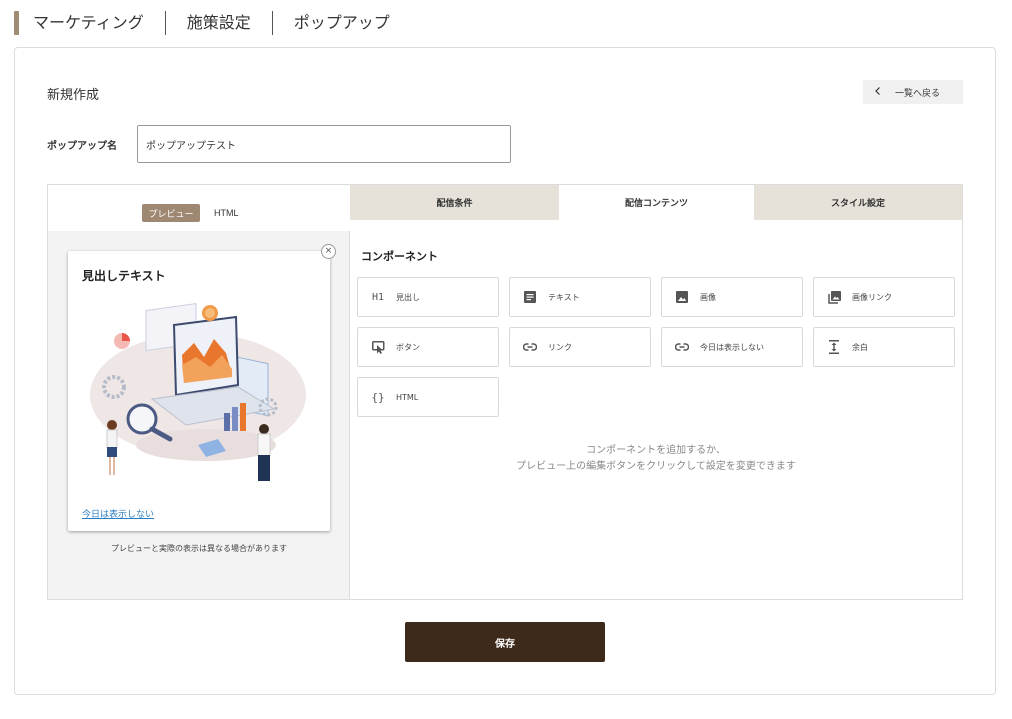  Describe the element at coordinates (324, 144) in the screenshot. I see `popup-name-input` at that location.